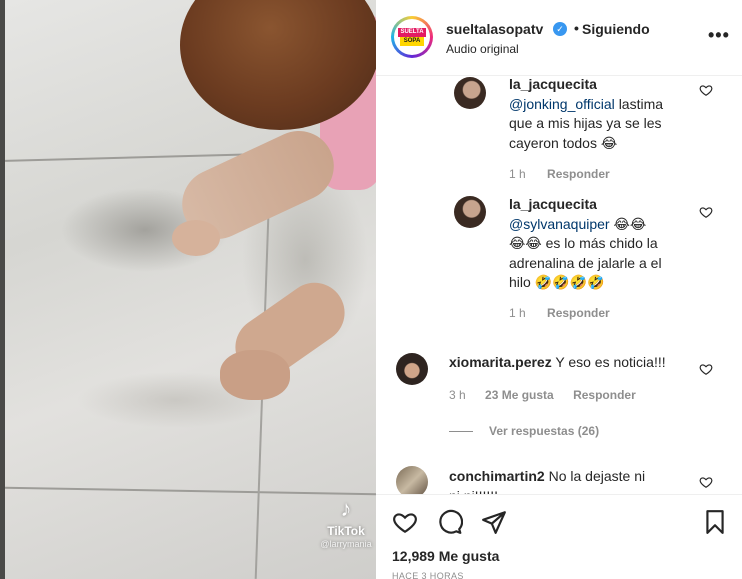 The image size is (742, 579). I want to click on comment-text: que a mis hijas ya se les, so click(585, 123).